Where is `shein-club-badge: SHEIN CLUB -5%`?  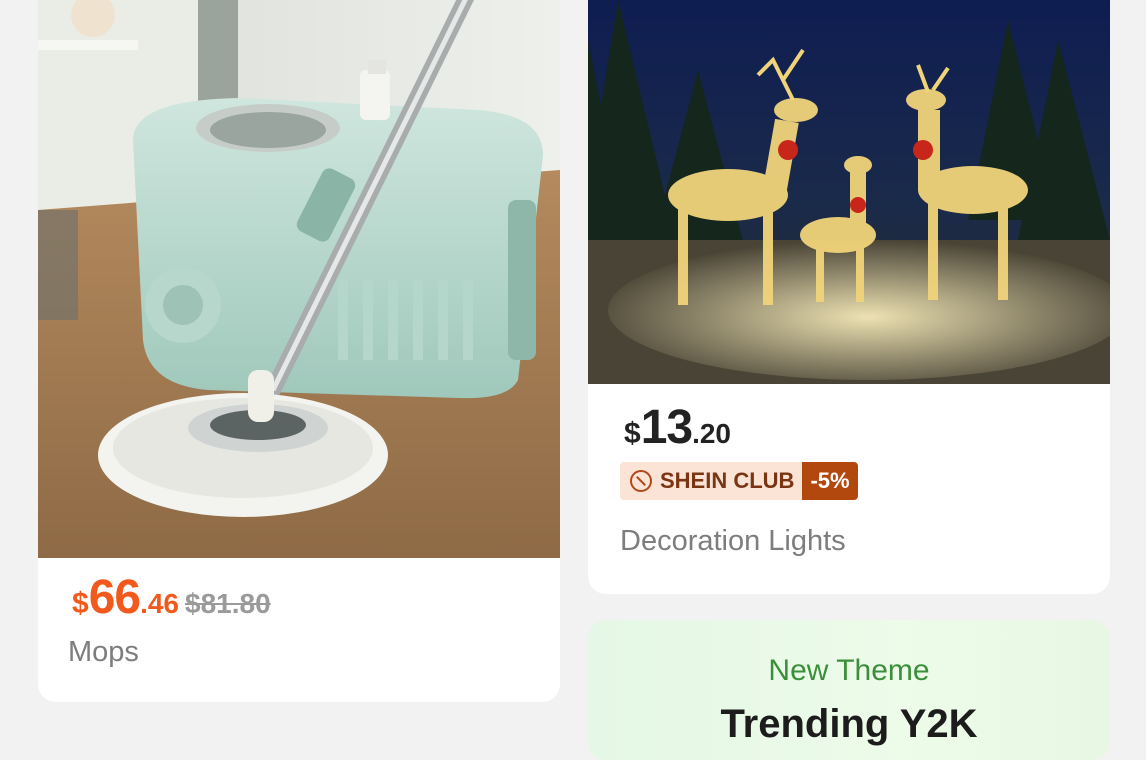 shein-club-badge: SHEIN CLUB -5% is located at coordinates (739, 481).